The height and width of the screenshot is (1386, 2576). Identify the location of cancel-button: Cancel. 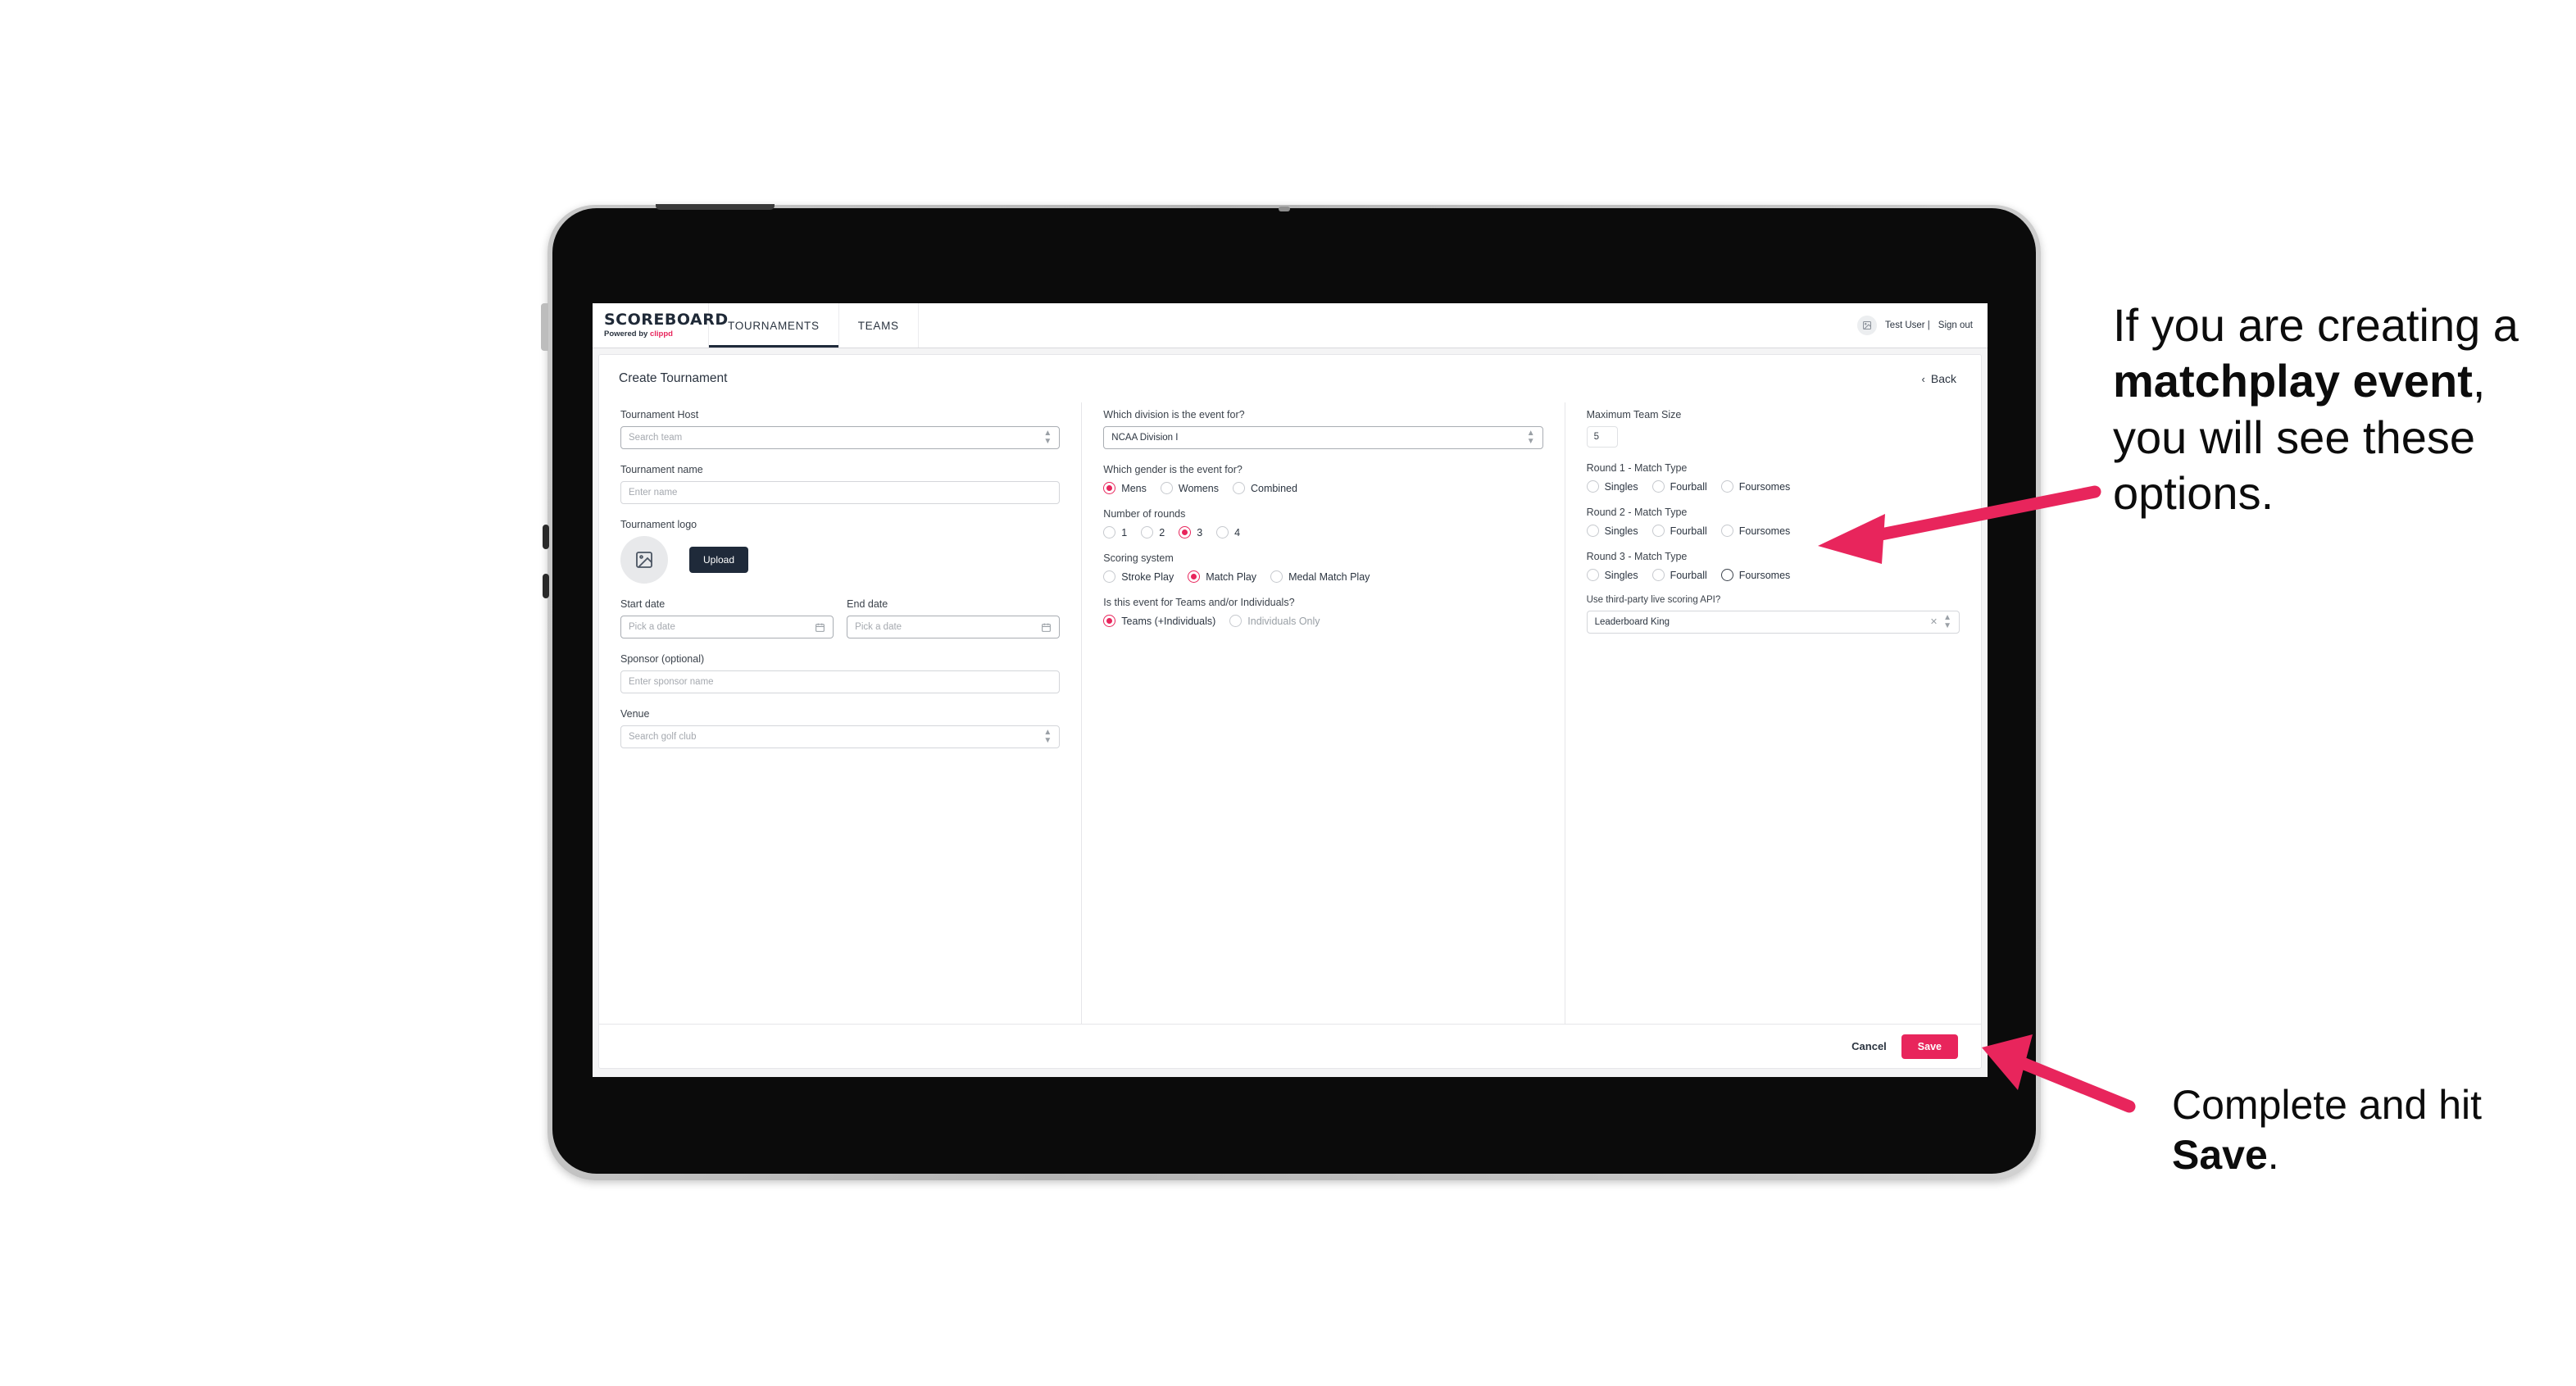
(1869, 1046).